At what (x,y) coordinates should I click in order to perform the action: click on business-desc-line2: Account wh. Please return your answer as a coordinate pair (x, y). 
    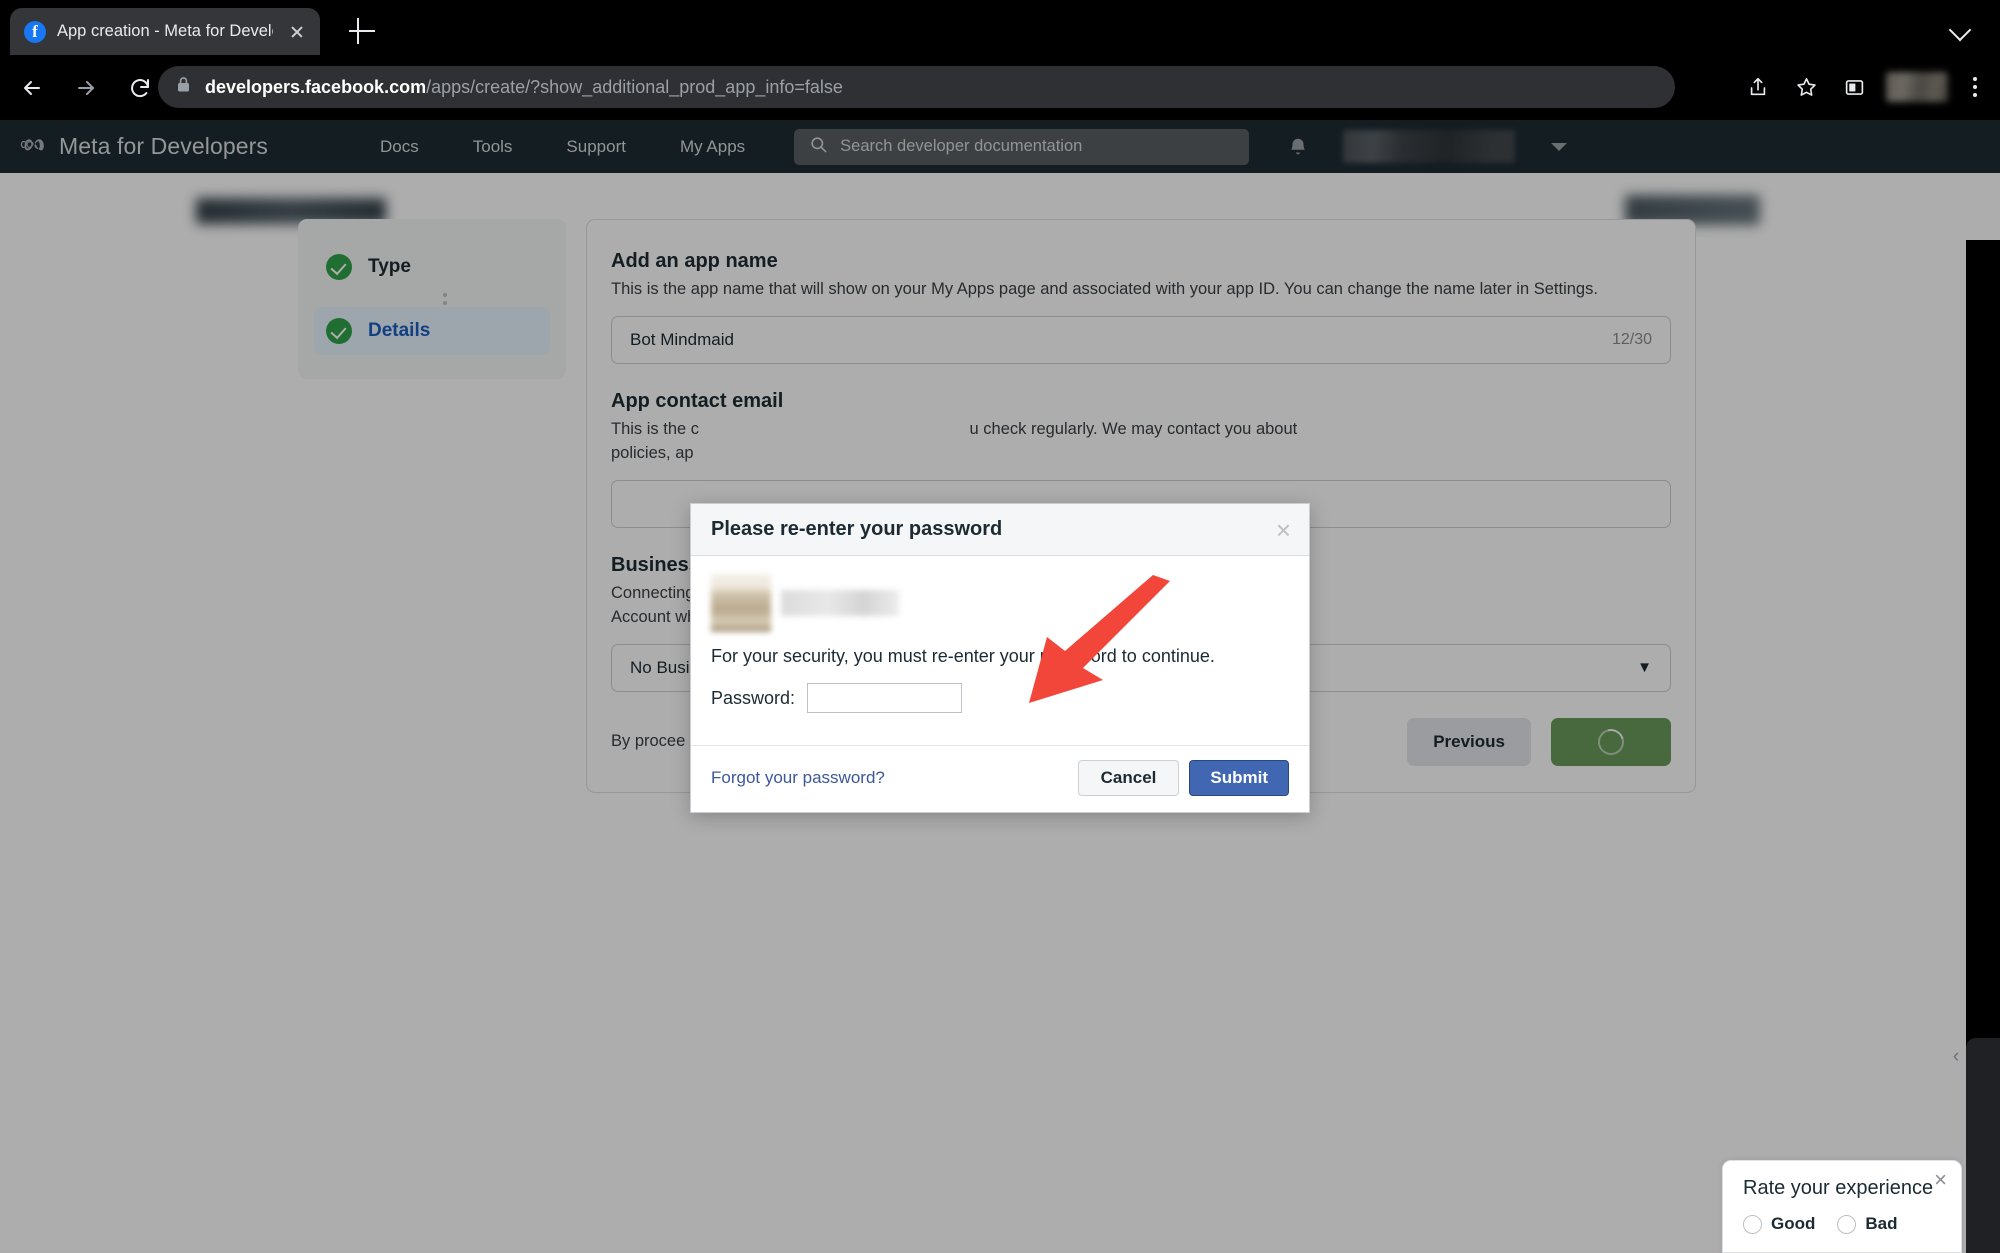
    Looking at the image, I should click on (654, 616).